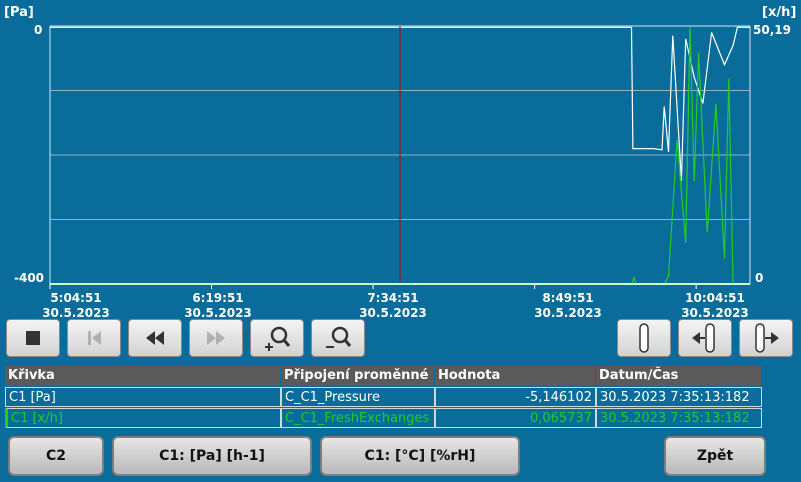 The image size is (801, 482). Describe the element at coordinates (515, 376) in the screenshot. I see `col-header-value: Hodnota` at that location.